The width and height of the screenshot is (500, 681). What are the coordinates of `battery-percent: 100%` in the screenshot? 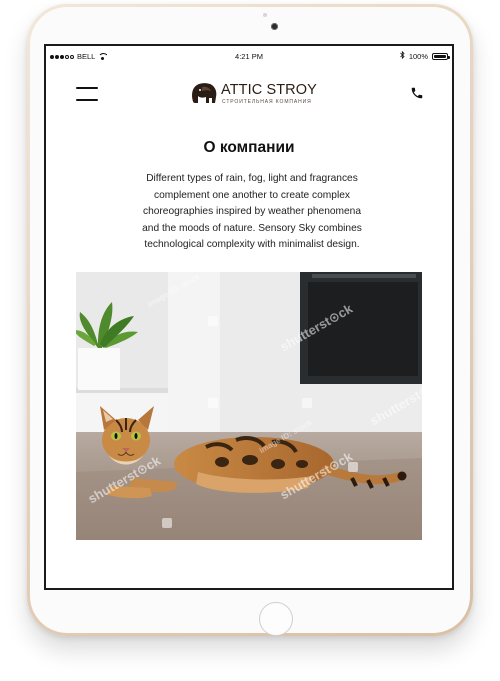 It's located at (418, 56).